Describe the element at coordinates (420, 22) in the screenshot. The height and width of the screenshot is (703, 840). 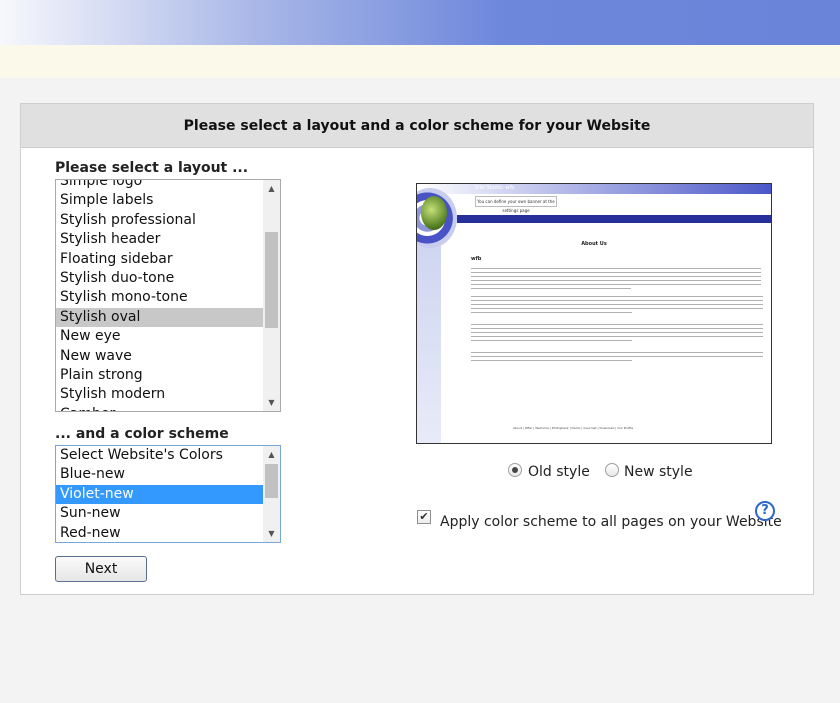
I see `top-banner` at that location.